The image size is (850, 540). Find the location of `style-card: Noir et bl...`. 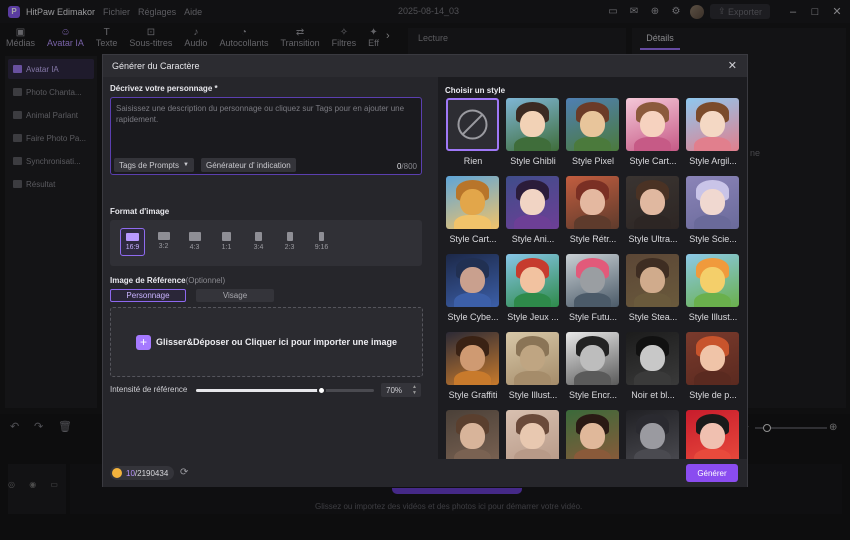

style-card: Noir et bl... is located at coordinates (654, 371).